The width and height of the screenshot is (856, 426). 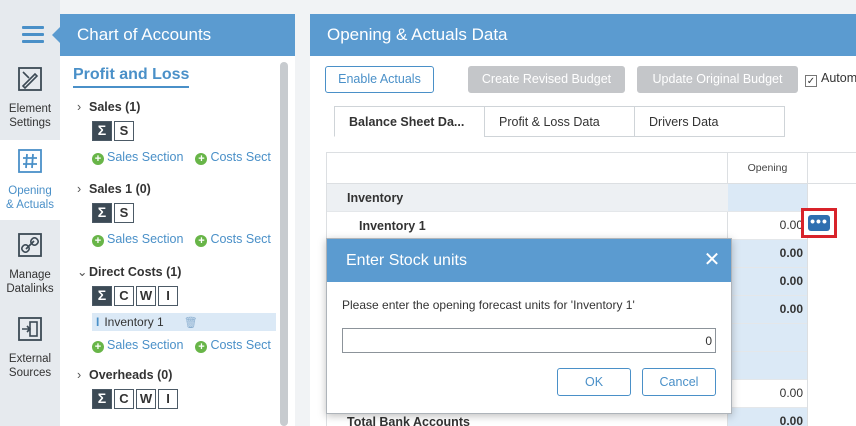 What do you see at coordinates (583, 35) in the screenshot?
I see `main-title: Opening & Actuals Data` at bounding box center [583, 35].